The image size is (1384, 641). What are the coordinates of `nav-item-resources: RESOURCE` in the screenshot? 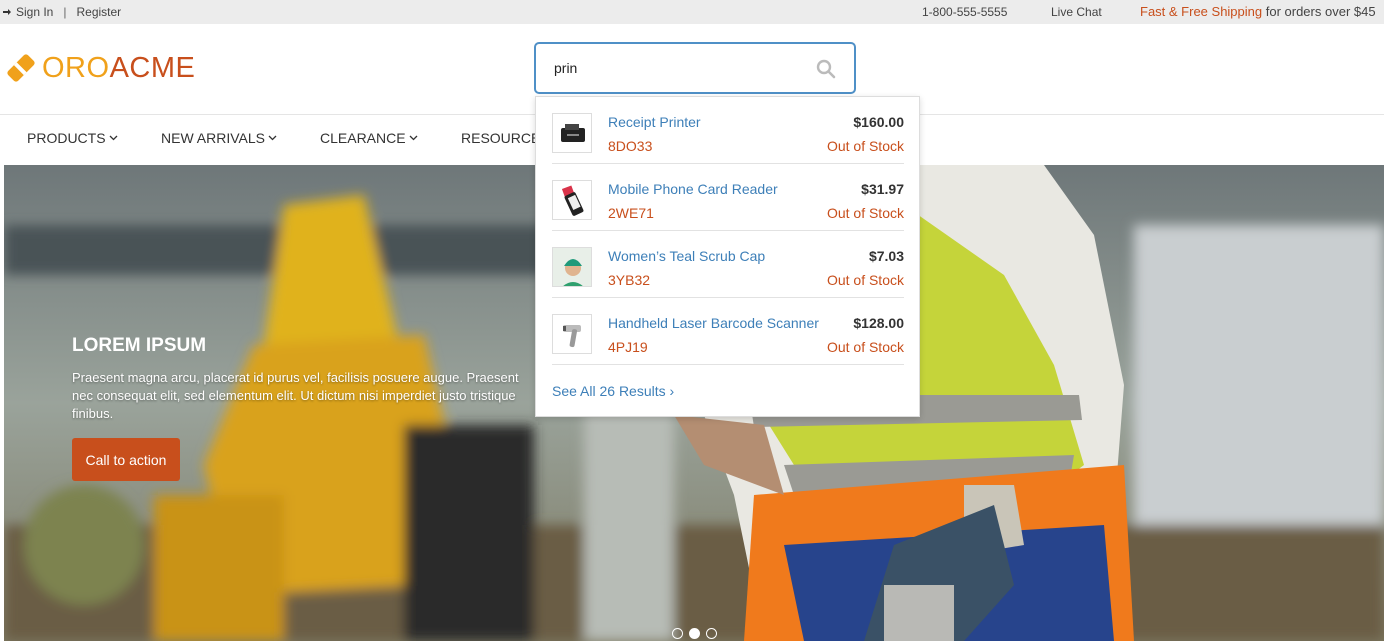 It's located at (500, 138).